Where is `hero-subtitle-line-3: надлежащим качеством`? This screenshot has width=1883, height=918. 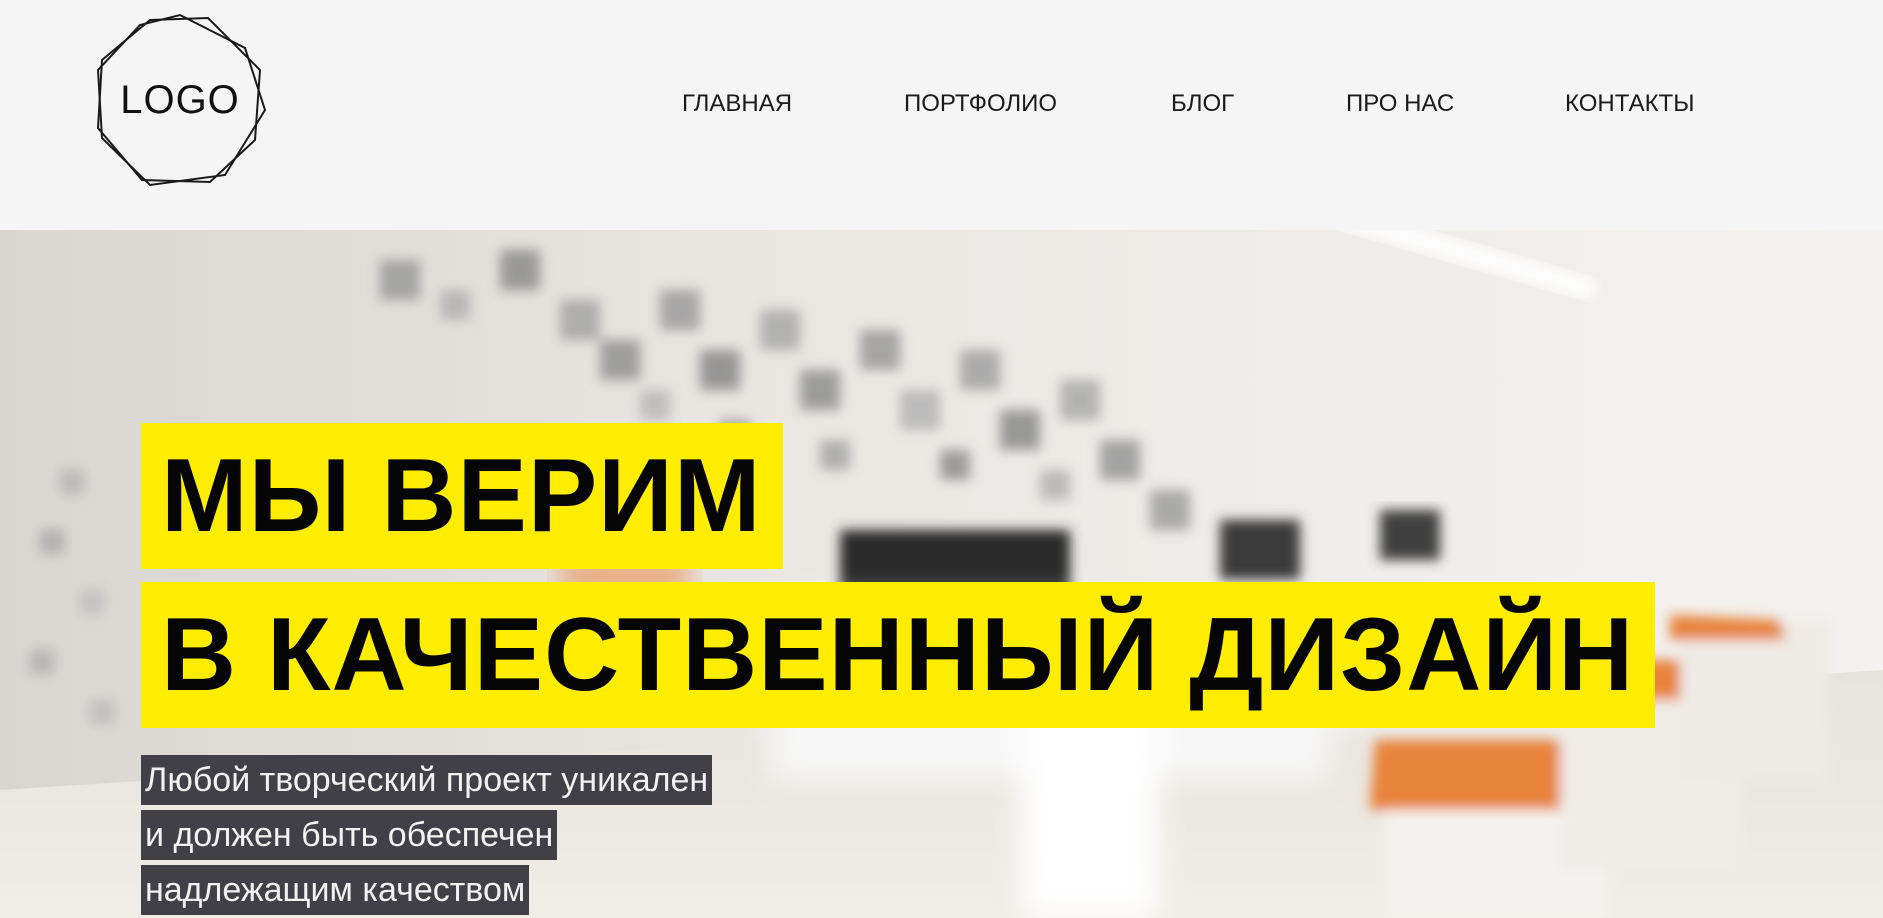 hero-subtitle-line-3: надлежащим качеством is located at coordinates (335, 890).